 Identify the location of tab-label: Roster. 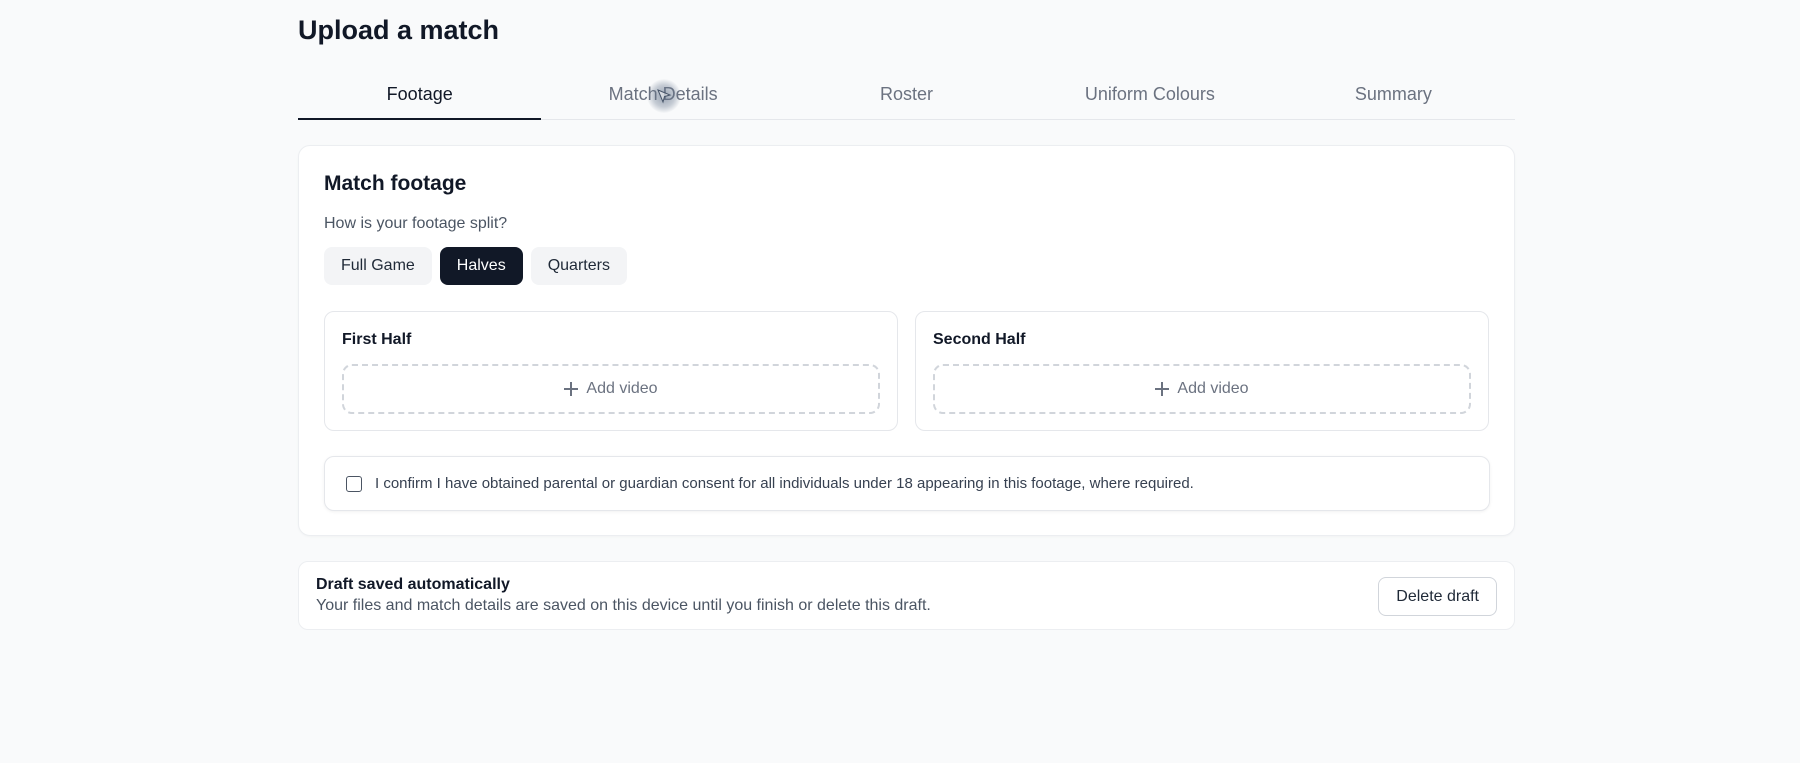
(907, 94).